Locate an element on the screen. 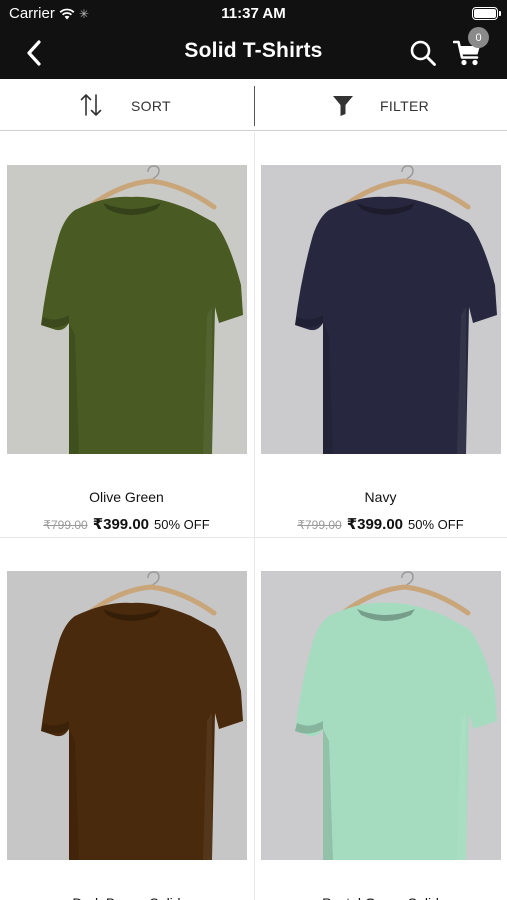 The image size is (507, 900). product-name: Olive Green is located at coordinates (126, 497).